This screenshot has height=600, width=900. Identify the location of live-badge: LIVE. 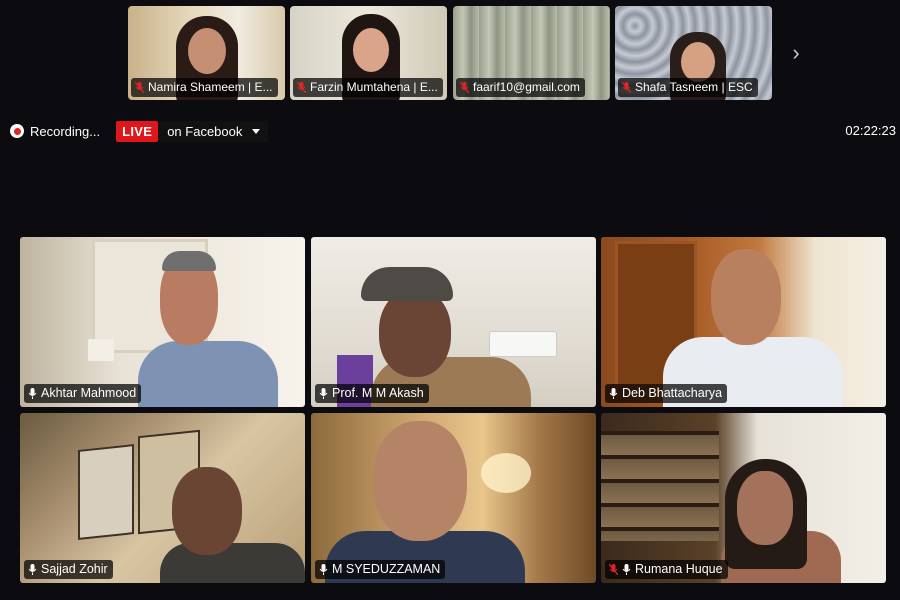
(137, 131).